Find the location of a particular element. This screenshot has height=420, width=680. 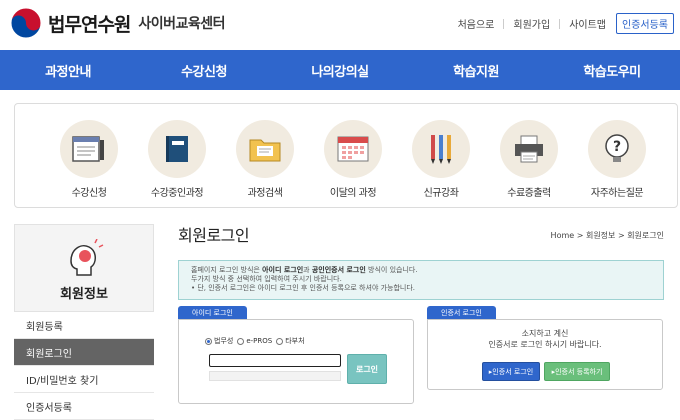

application-form-icon is located at coordinates (89, 149).